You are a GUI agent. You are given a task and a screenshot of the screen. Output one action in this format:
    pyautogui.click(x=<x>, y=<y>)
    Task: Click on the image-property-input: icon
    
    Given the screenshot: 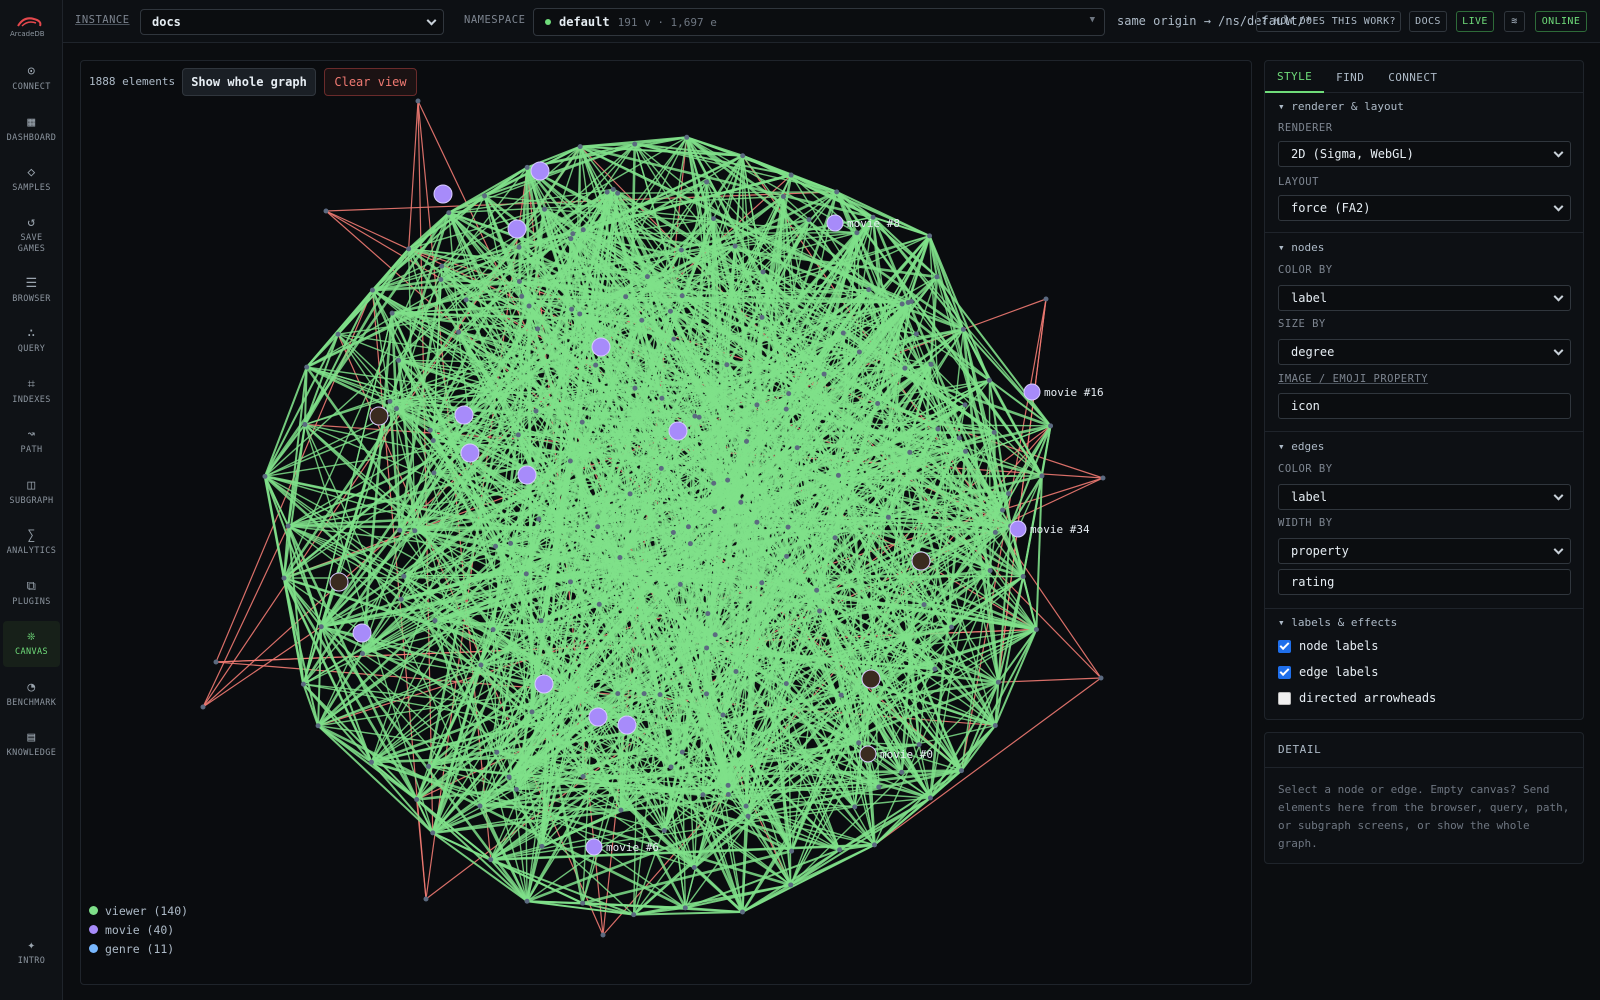 What is the action you would take?
    pyautogui.click(x=1424, y=406)
    